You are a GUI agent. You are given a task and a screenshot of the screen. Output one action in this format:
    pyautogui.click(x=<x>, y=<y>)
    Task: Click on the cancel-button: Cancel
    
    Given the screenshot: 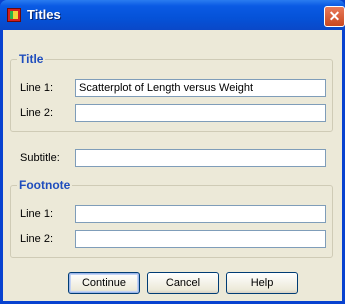 What is the action you would take?
    pyautogui.click(x=183, y=283)
    